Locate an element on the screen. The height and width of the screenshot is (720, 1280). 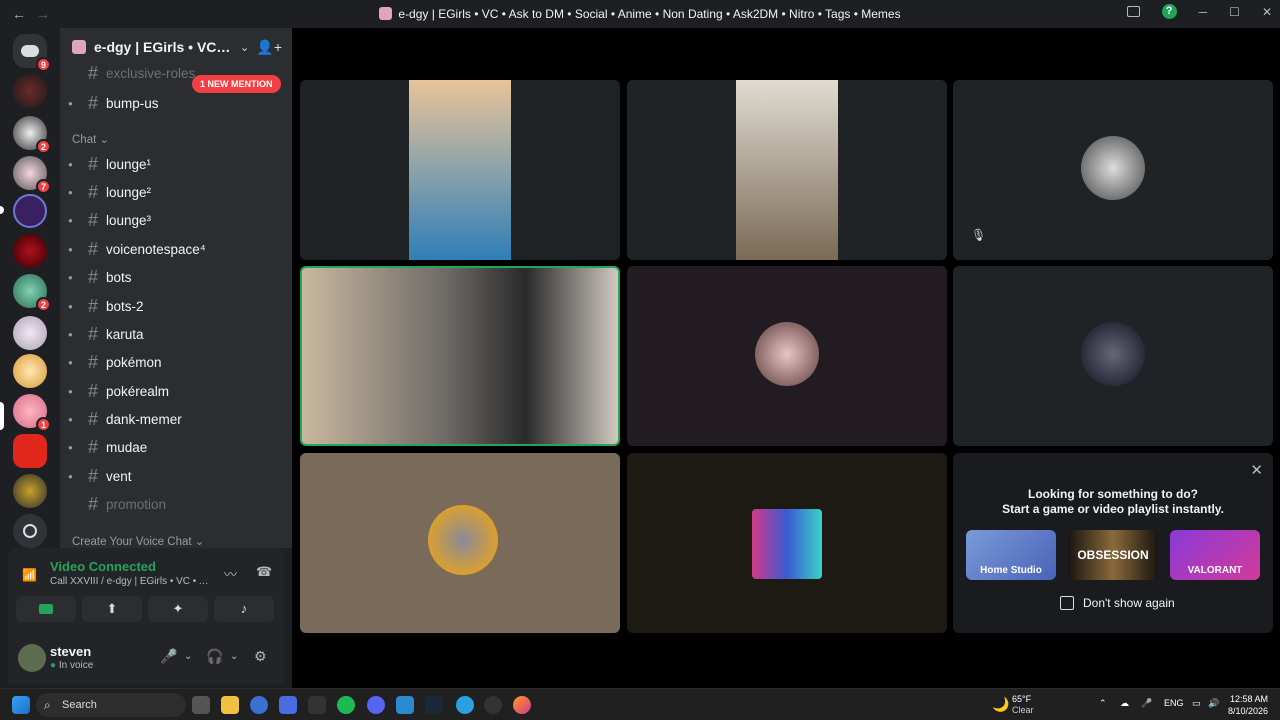
speaker-icon: 🔊 is located at coordinates (1213, 703).